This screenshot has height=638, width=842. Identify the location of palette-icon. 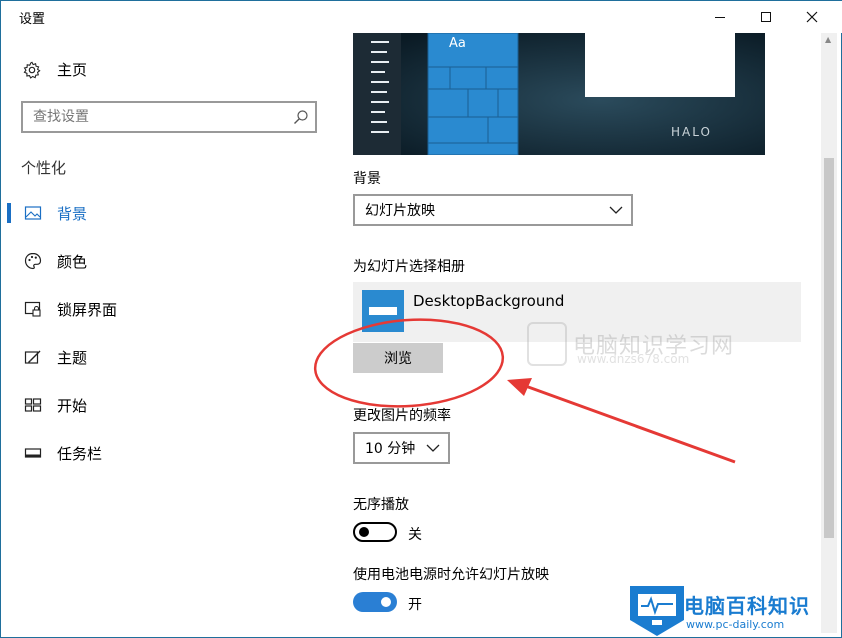
(33, 261).